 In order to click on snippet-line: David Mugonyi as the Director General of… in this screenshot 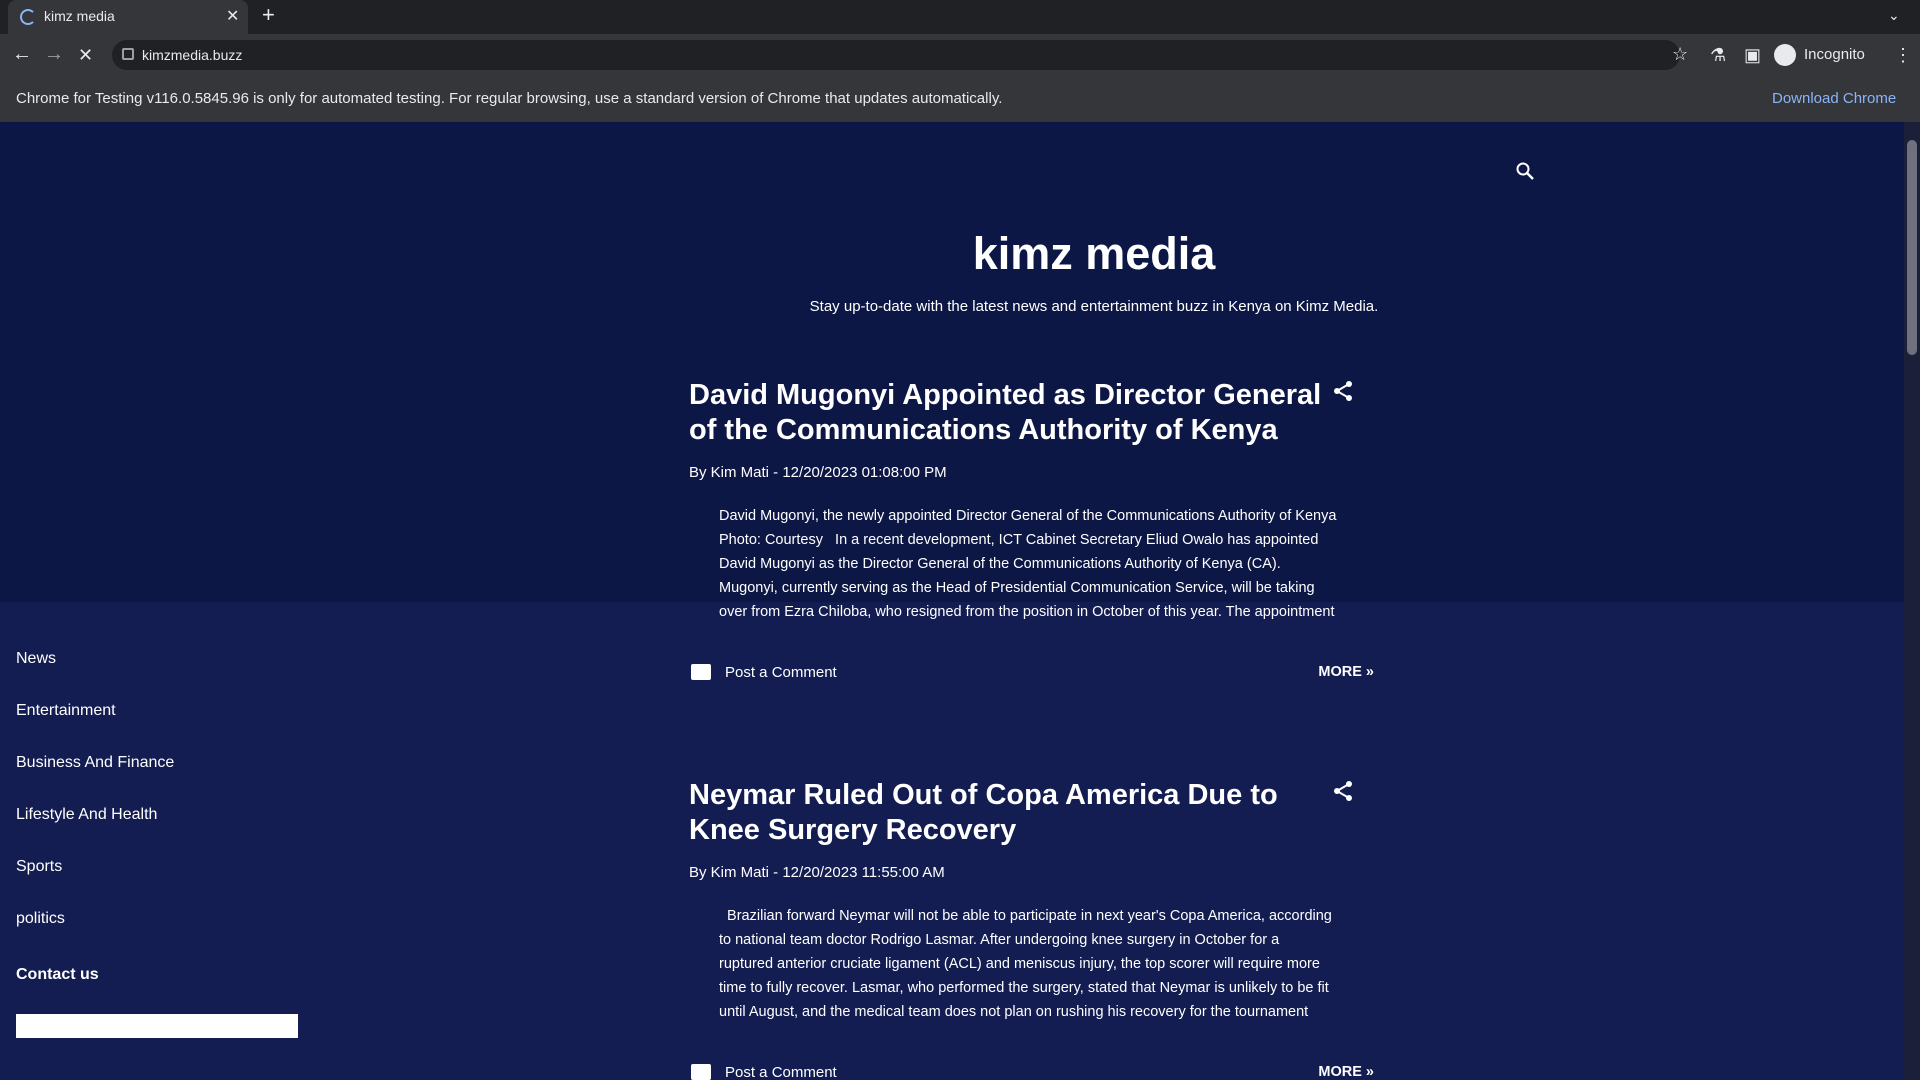, I will do `click(1000, 564)`.